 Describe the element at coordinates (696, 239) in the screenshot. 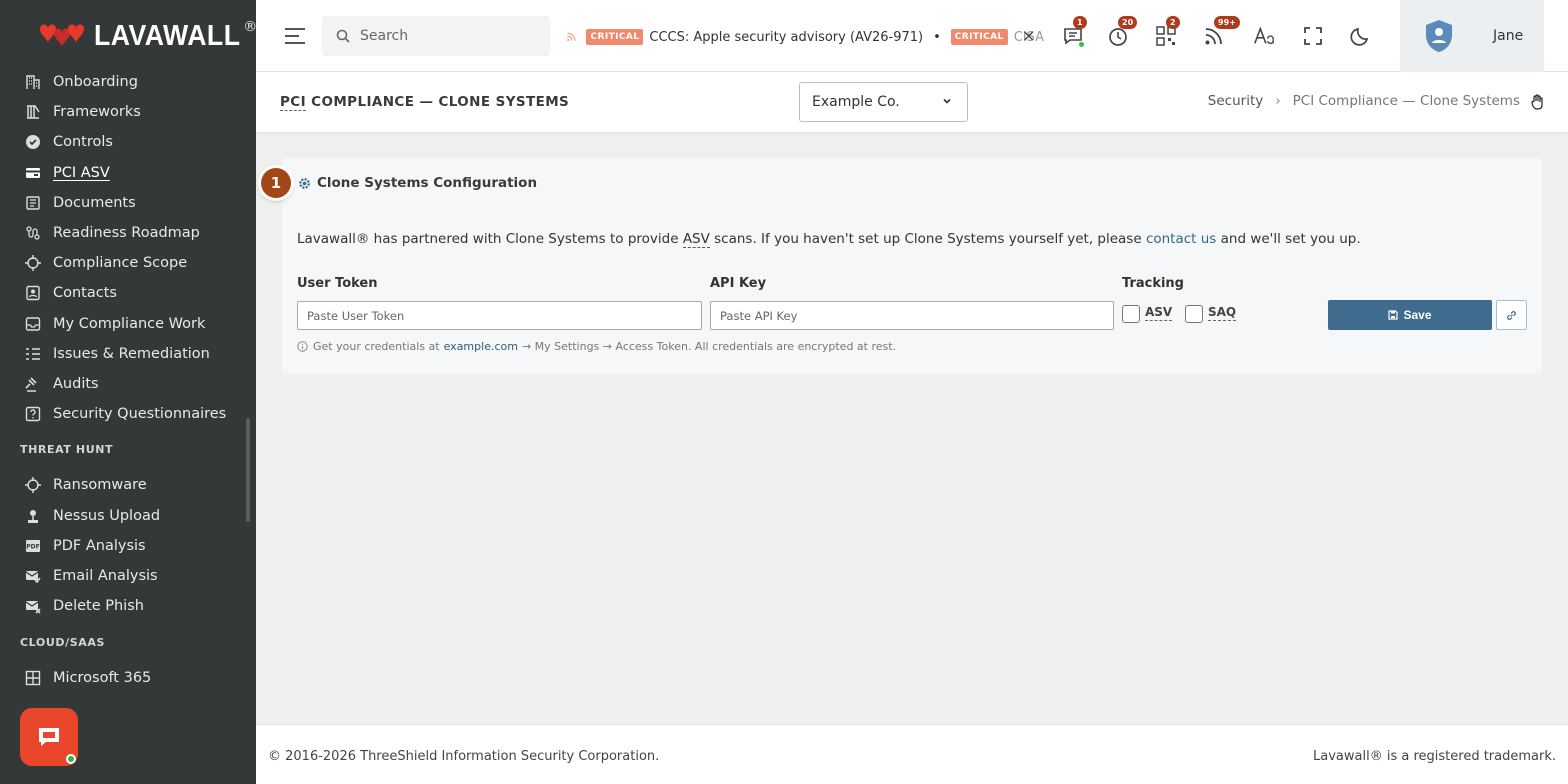

I see `asv-abbr: ASV` at that location.